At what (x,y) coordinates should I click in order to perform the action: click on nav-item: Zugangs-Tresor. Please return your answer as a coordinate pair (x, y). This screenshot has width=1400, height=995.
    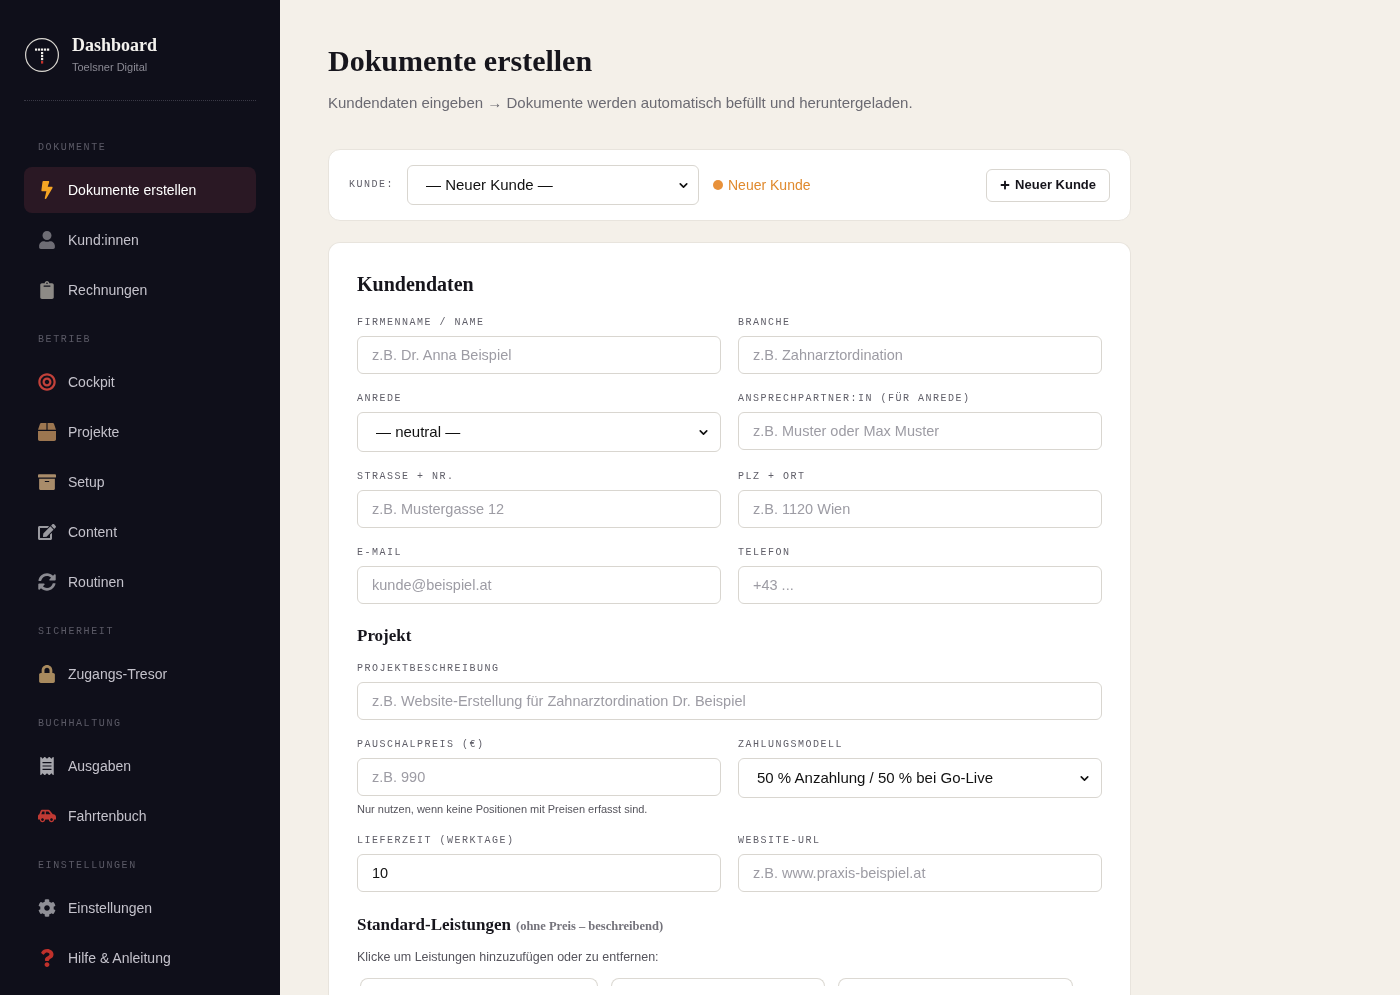
    Looking at the image, I should click on (140, 674).